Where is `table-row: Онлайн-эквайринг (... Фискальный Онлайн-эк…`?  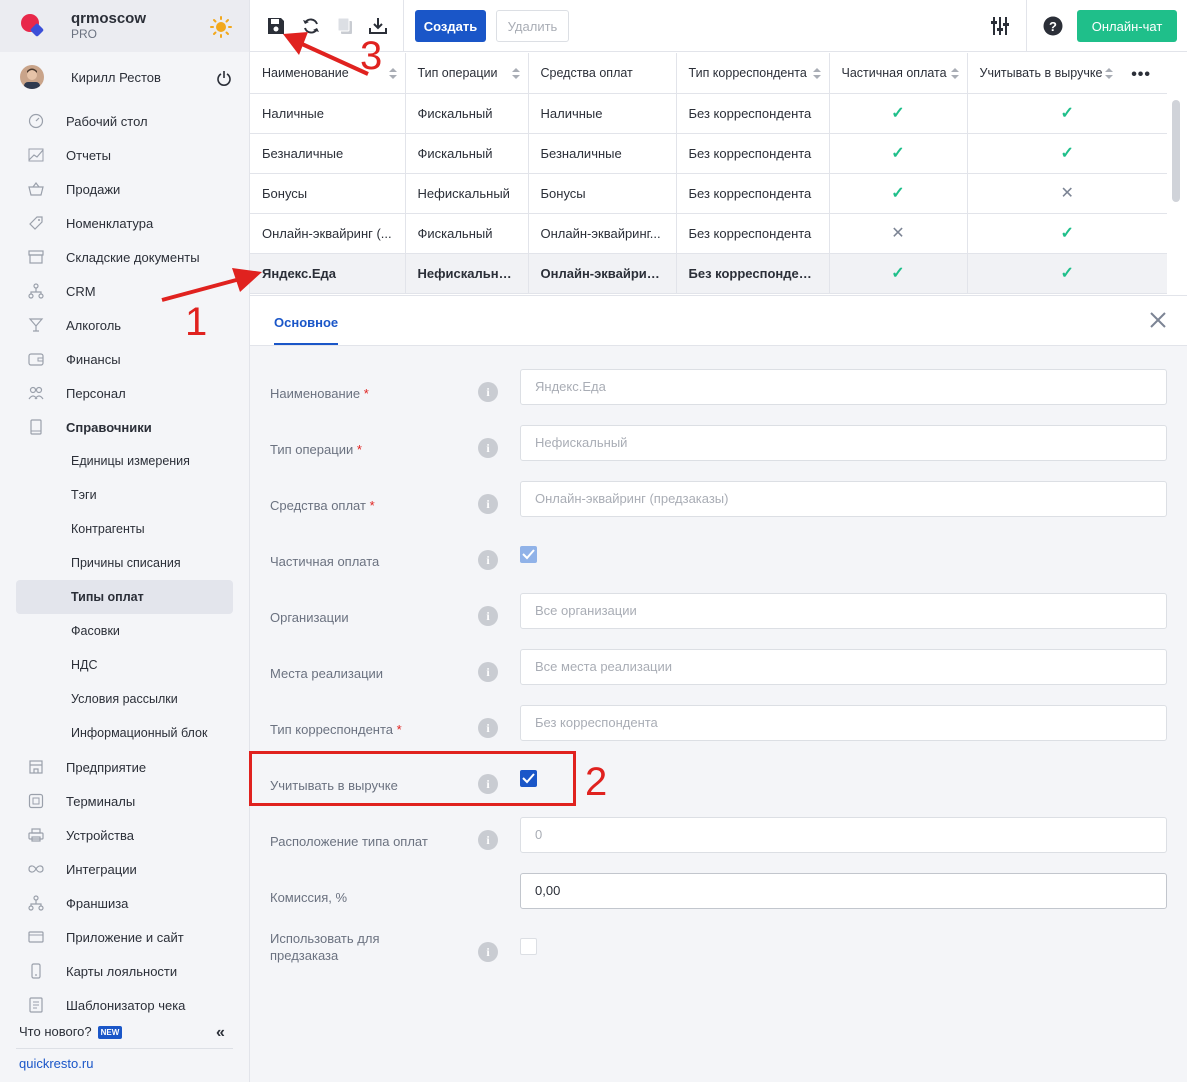 table-row: Онлайн-эквайринг (... Фискальный Онлайн-эк… is located at coordinates (708, 233).